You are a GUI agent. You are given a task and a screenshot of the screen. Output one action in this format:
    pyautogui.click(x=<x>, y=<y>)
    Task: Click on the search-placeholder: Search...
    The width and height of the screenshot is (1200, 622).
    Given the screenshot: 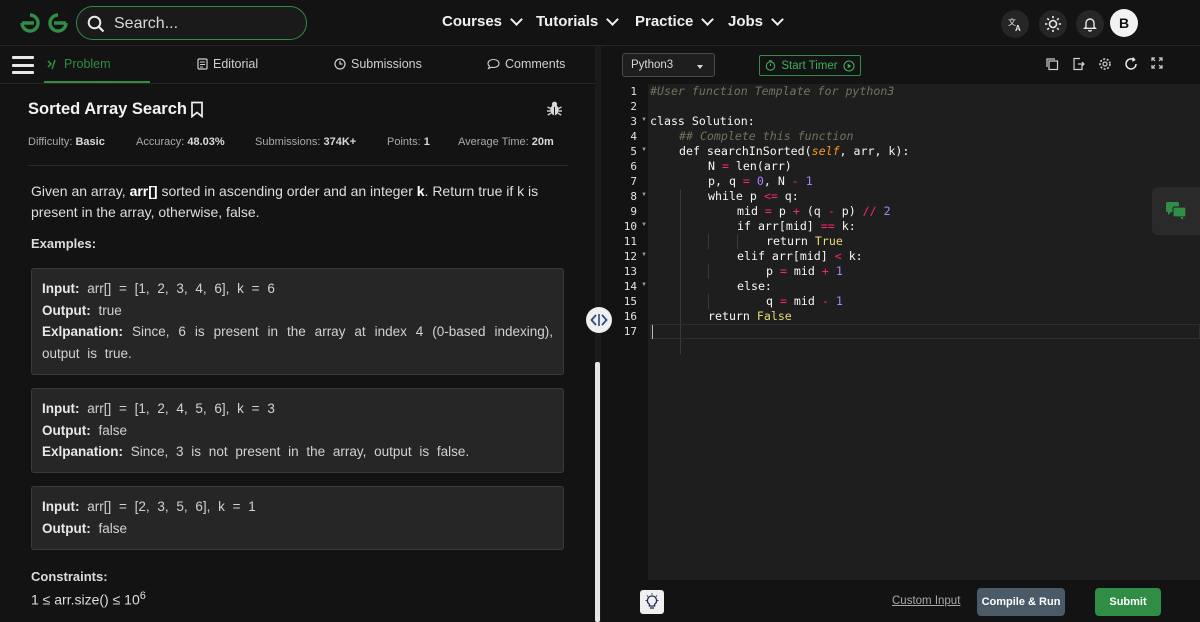 What is the action you would take?
    pyautogui.click(x=146, y=23)
    